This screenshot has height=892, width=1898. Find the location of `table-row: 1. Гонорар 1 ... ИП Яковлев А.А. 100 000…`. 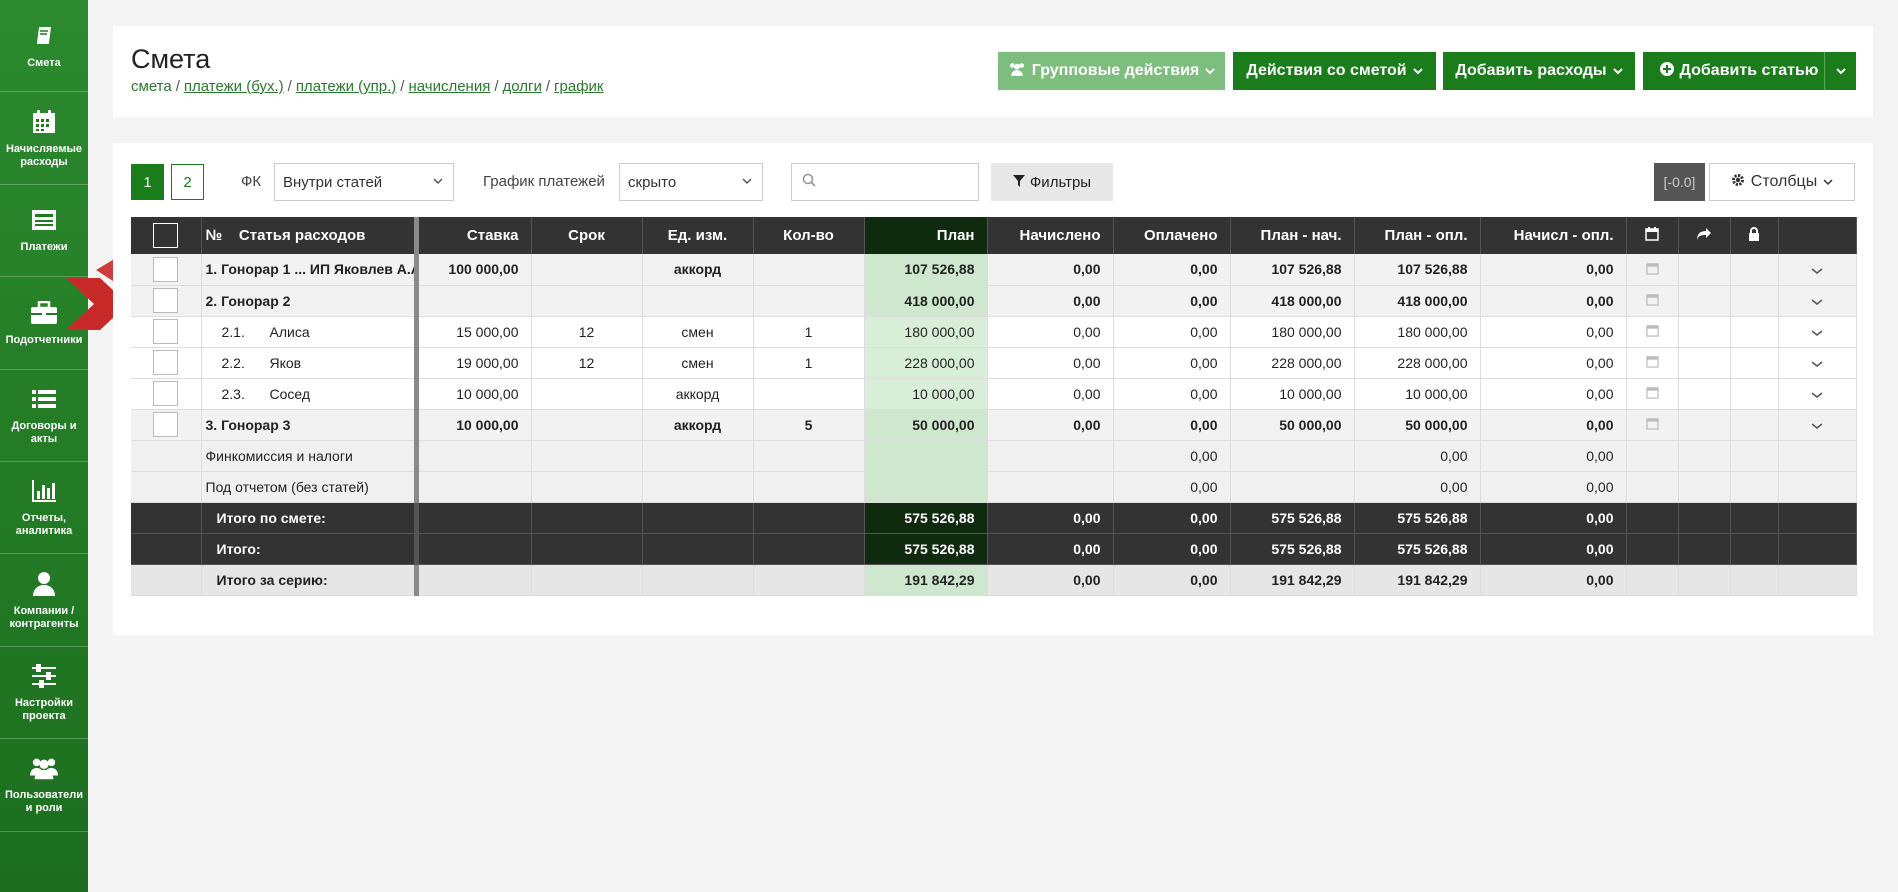

table-row: 1. Гонорар 1 ... ИП Яковлев А.А. 100 000… is located at coordinates (994, 270).